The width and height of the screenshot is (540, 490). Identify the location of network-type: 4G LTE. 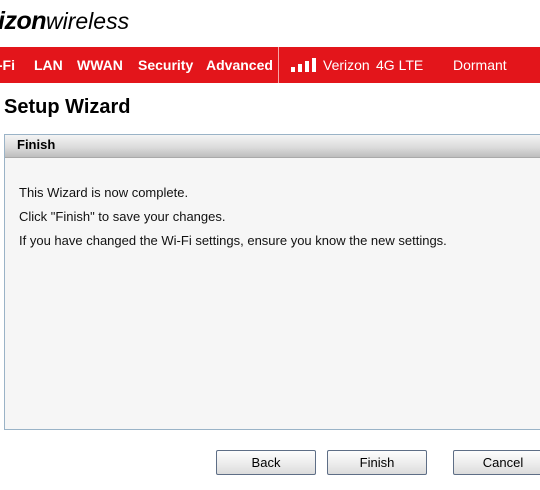
(400, 65).